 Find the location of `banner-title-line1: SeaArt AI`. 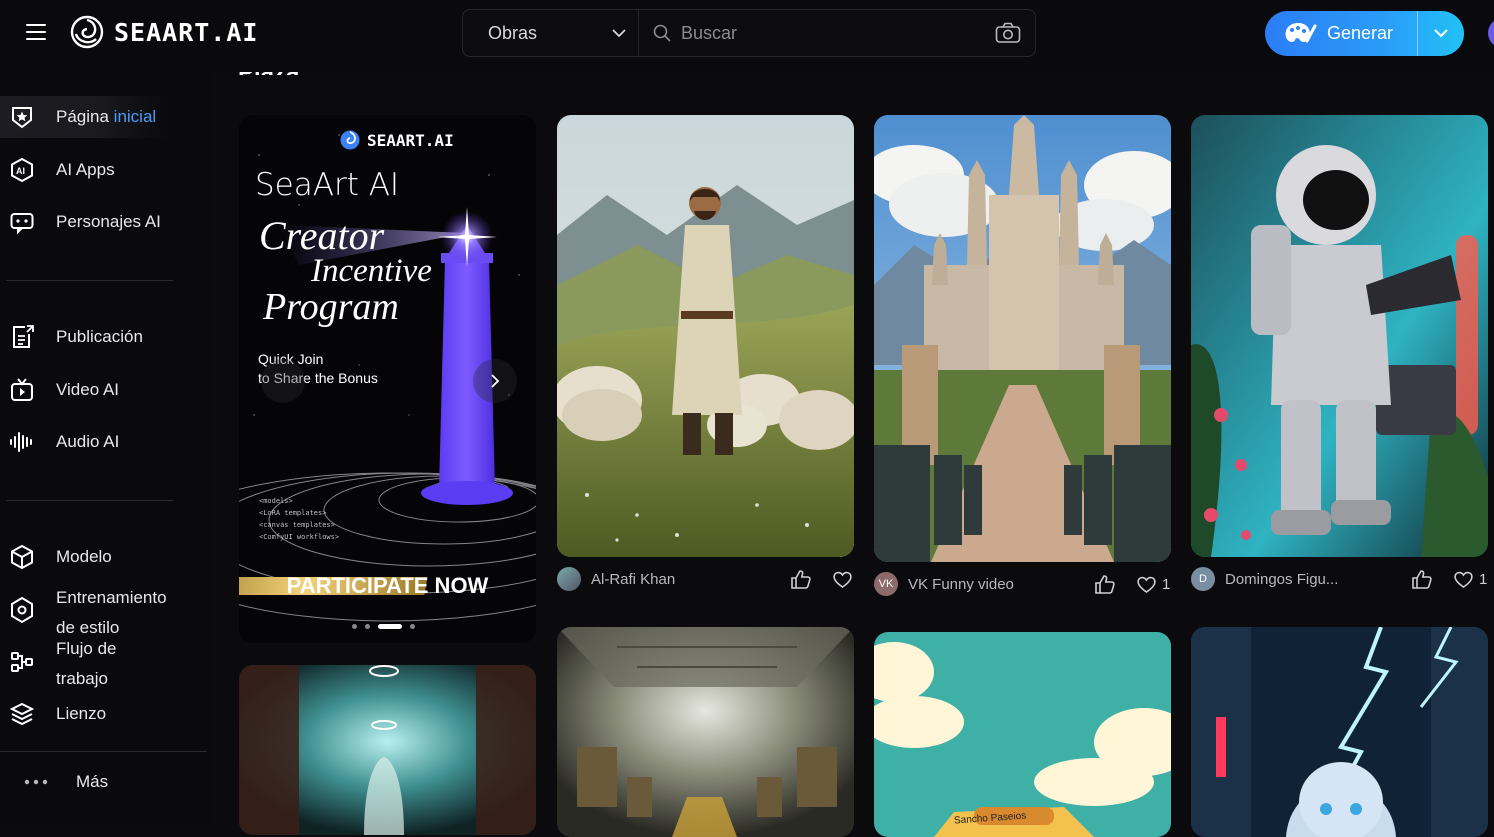

banner-title-line1: SeaArt AI is located at coordinates (327, 185).